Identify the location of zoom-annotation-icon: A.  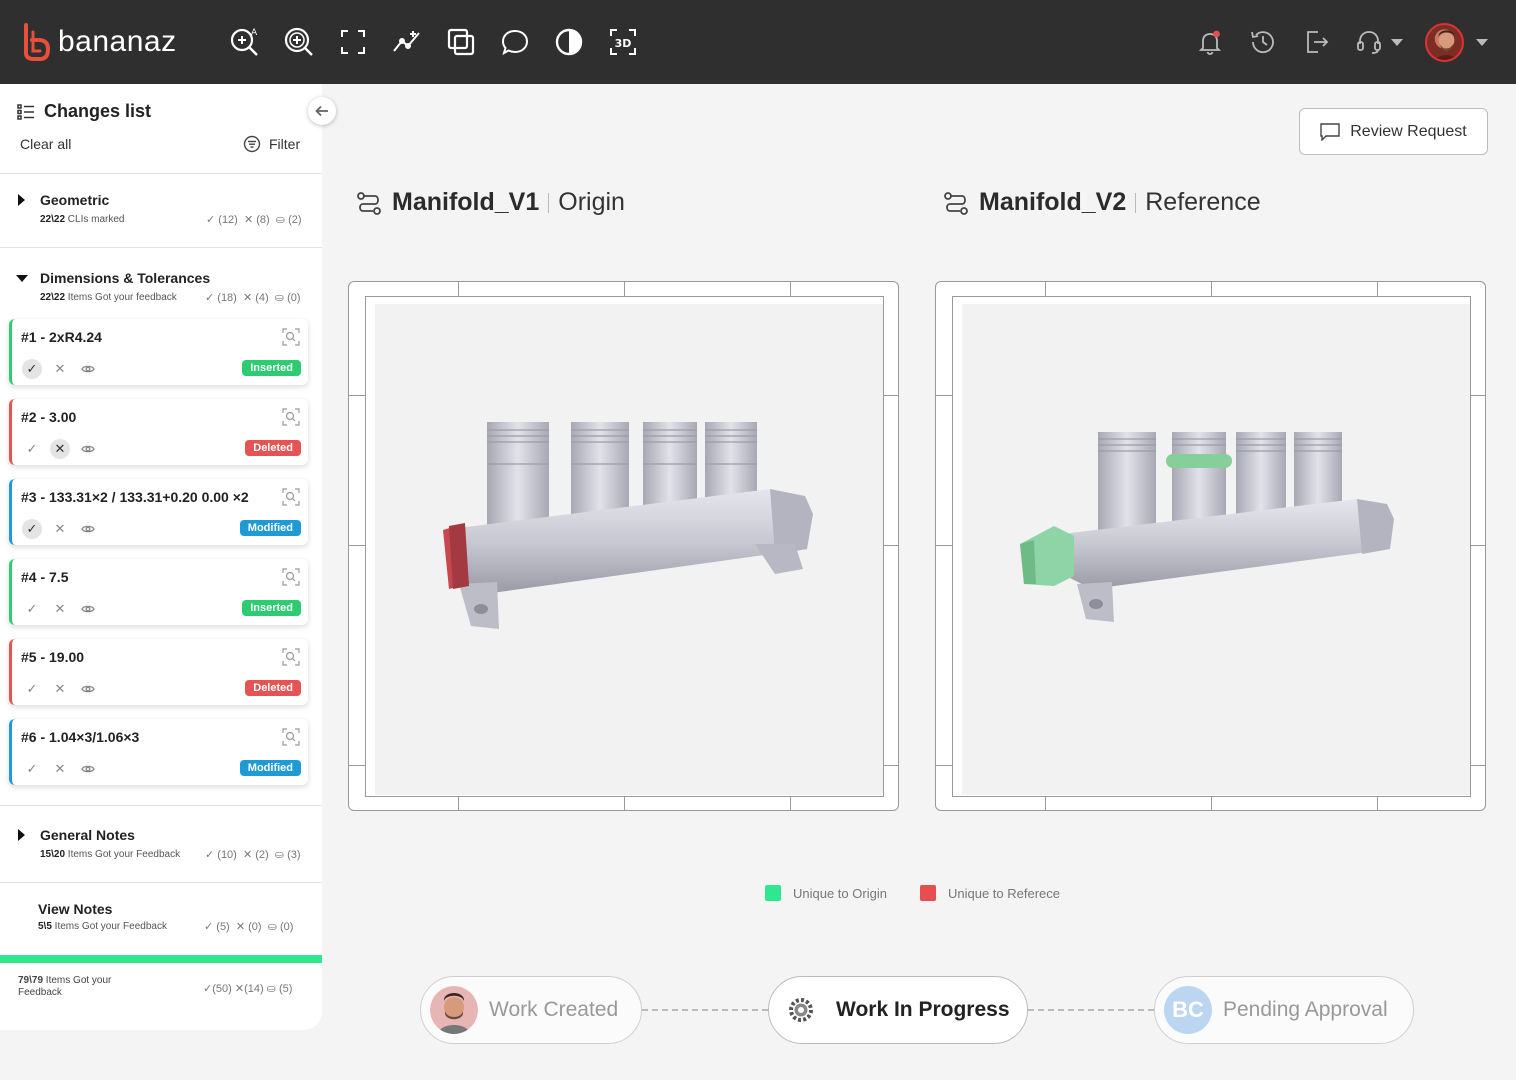
(245, 42).